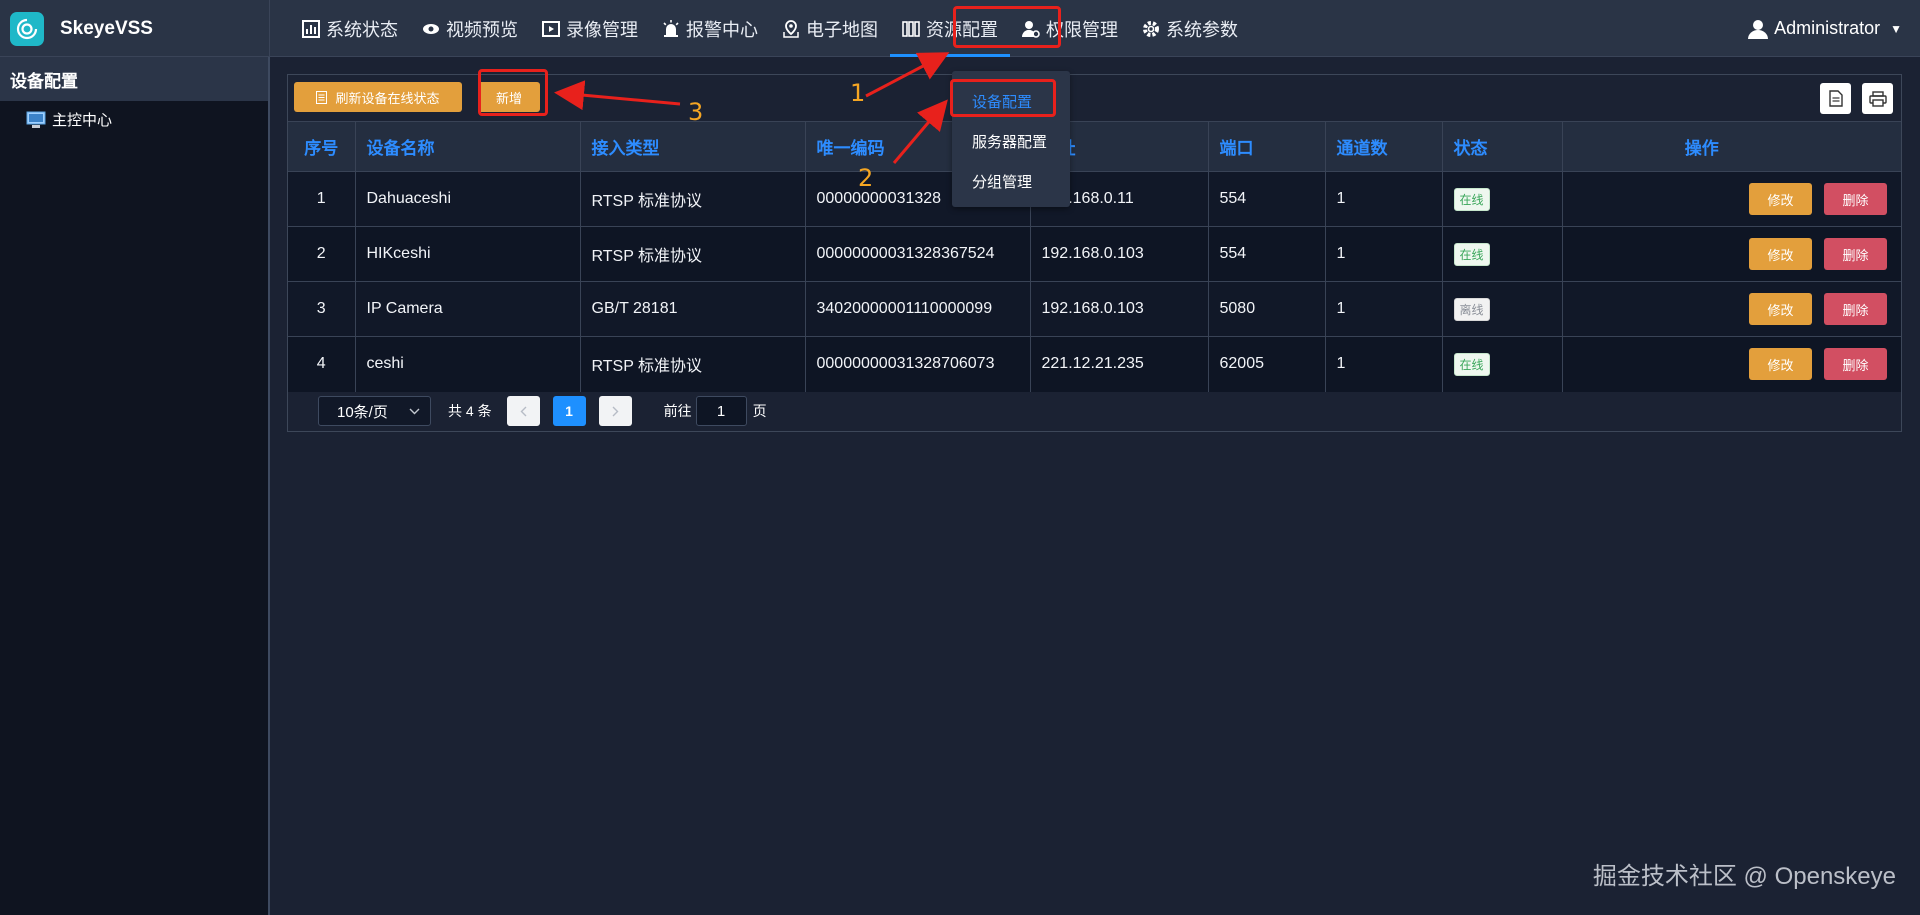 The width and height of the screenshot is (1920, 915). What do you see at coordinates (858, 93) in the screenshot?
I see `annotation-number-1: 1` at bounding box center [858, 93].